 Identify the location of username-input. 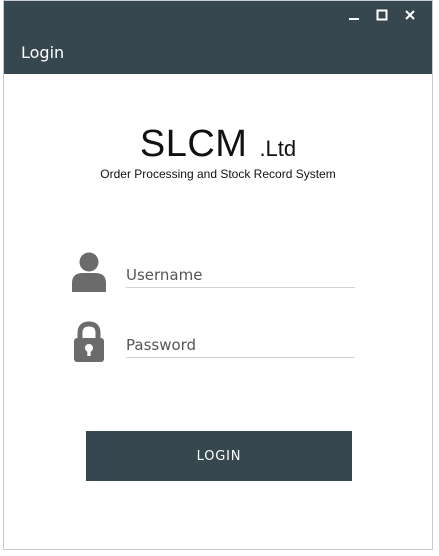
(240, 275).